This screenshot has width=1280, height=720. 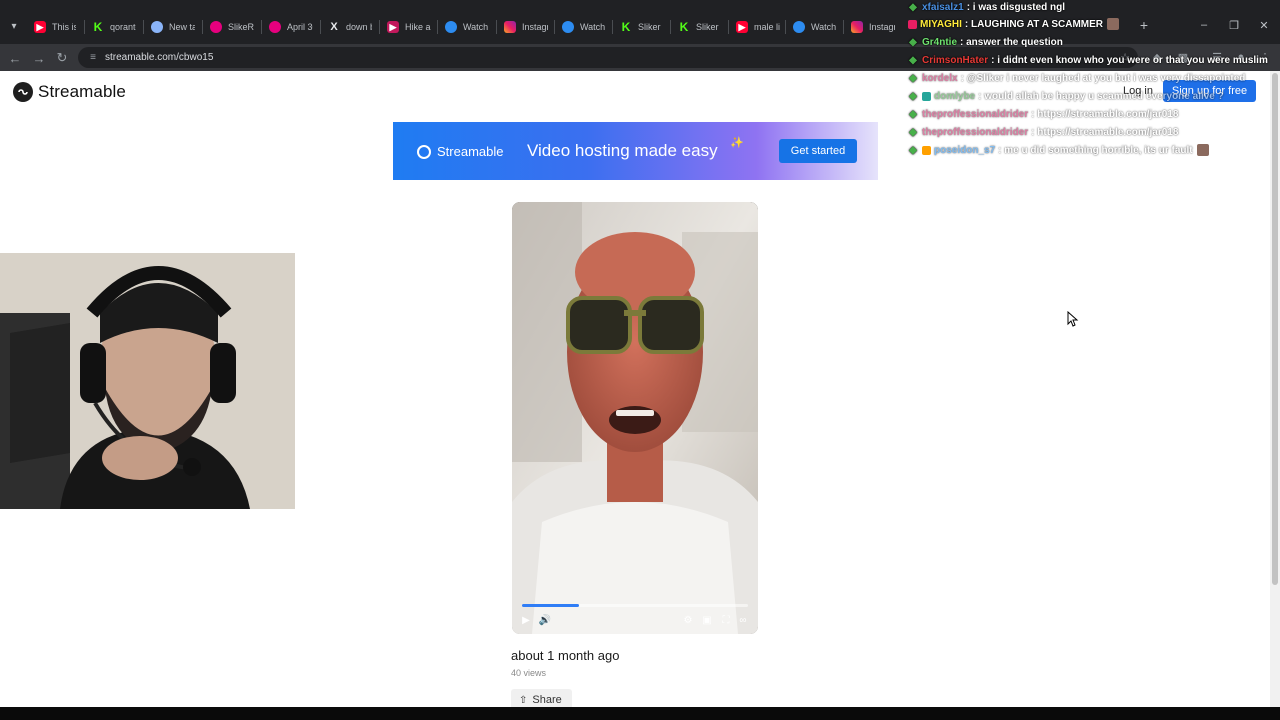 I want to click on chat-message: MIYAGHI : LAUGHING AT A SCAMMER, so click(x=1014, y=24).